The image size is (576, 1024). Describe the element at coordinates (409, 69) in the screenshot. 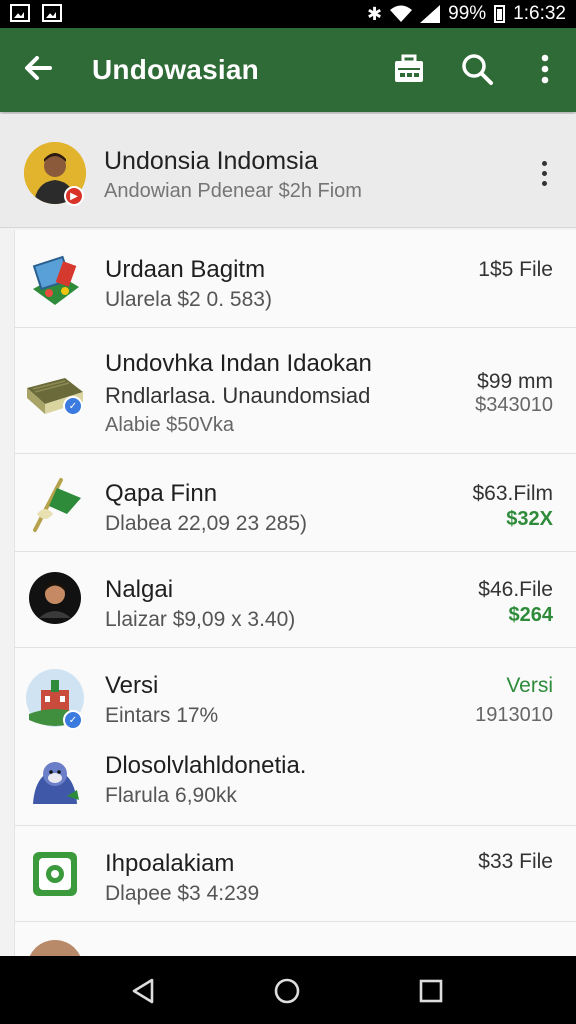

I see `briefcase-icon` at that location.